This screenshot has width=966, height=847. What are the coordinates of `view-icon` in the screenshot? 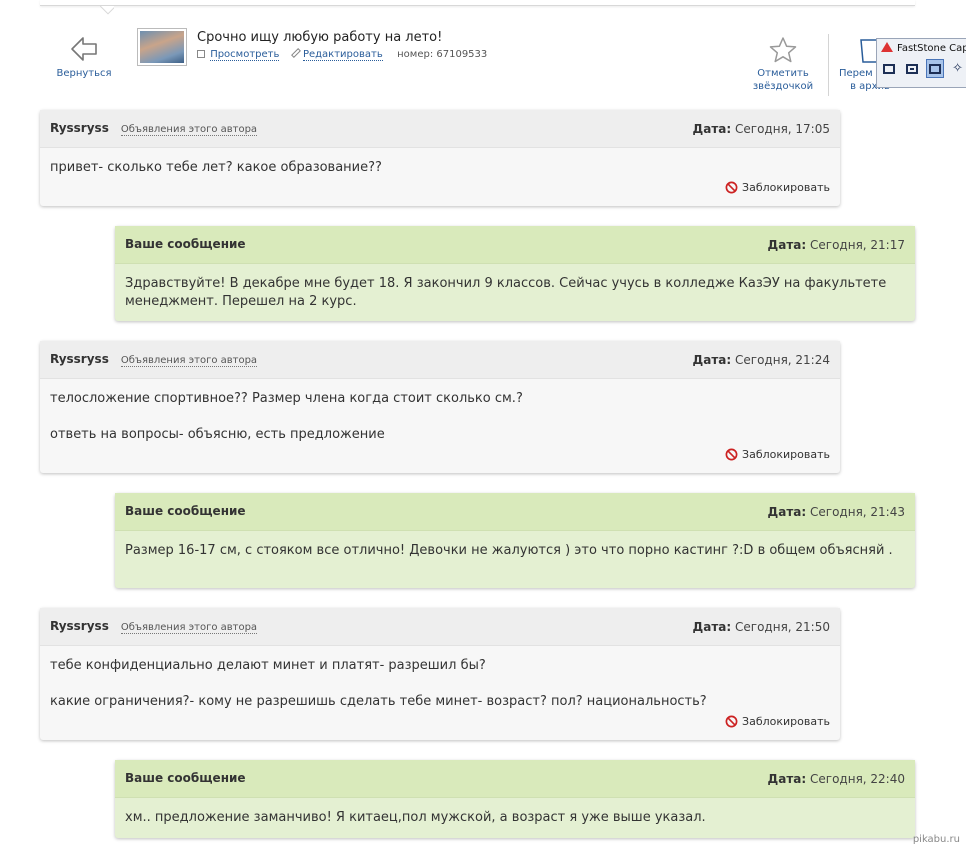 It's located at (201, 54).